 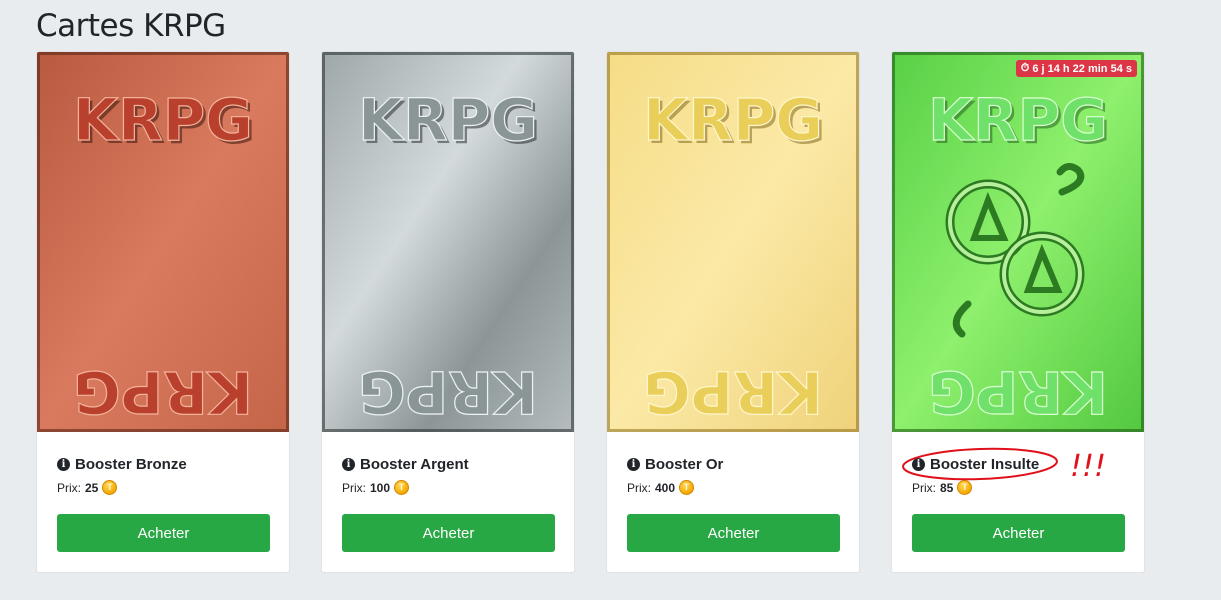 I want to click on price-line: Prix: 85, so click(x=942, y=487).